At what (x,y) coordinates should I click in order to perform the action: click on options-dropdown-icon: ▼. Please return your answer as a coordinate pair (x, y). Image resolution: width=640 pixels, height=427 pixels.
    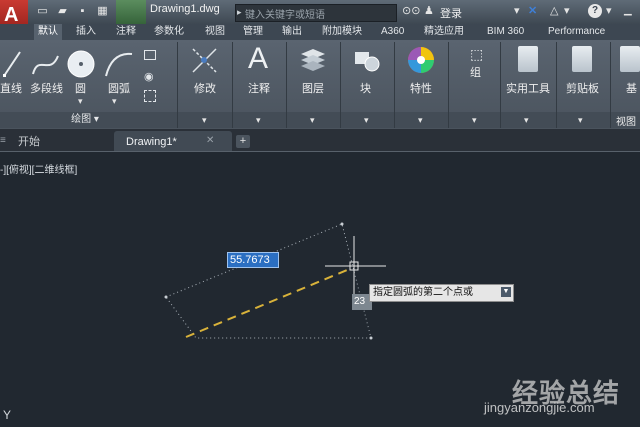
    Looking at the image, I should click on (506, 292).